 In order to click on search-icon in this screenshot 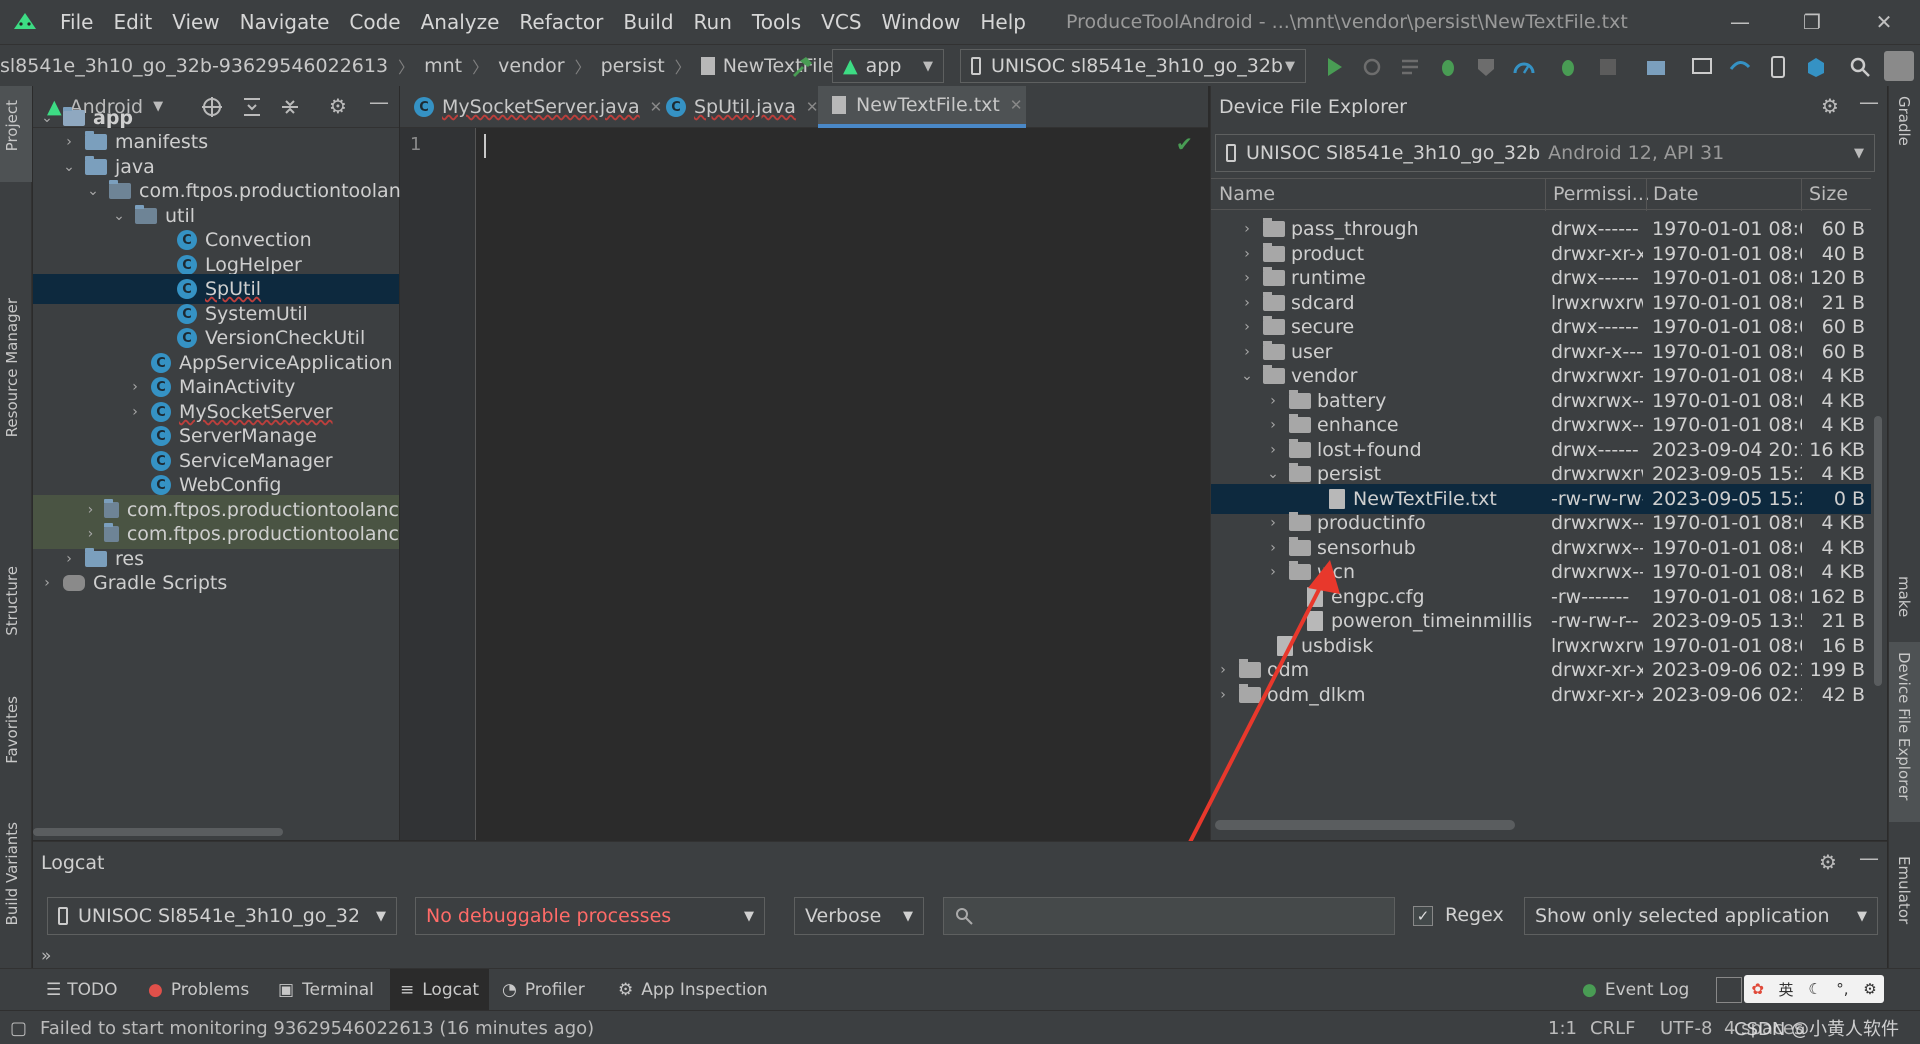, I will do `click(1860, 67)`.